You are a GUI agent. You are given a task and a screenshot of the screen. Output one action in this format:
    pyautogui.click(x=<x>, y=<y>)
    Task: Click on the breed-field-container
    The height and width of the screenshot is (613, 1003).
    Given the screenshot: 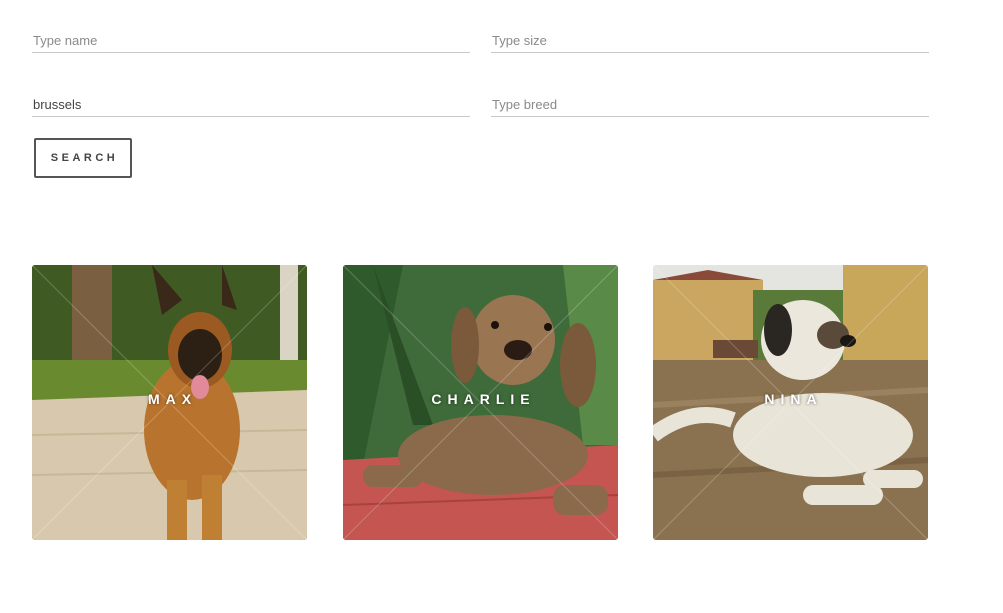 What is the action you would take?
    pyautogui.click(x=710, y=97)
    